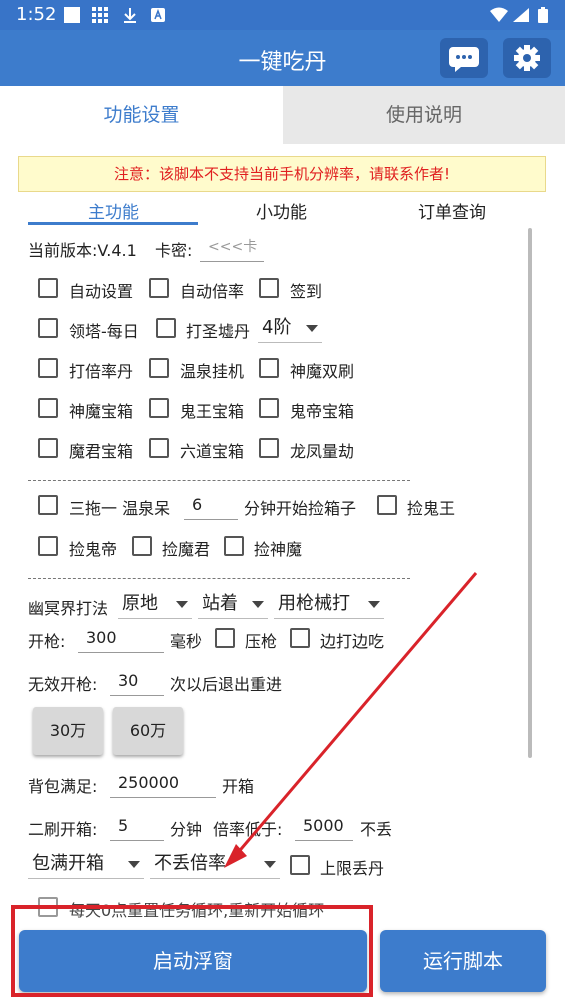 This screenshot has width=565, height=1004. I want to click on gear-icon, so click(527, 58).